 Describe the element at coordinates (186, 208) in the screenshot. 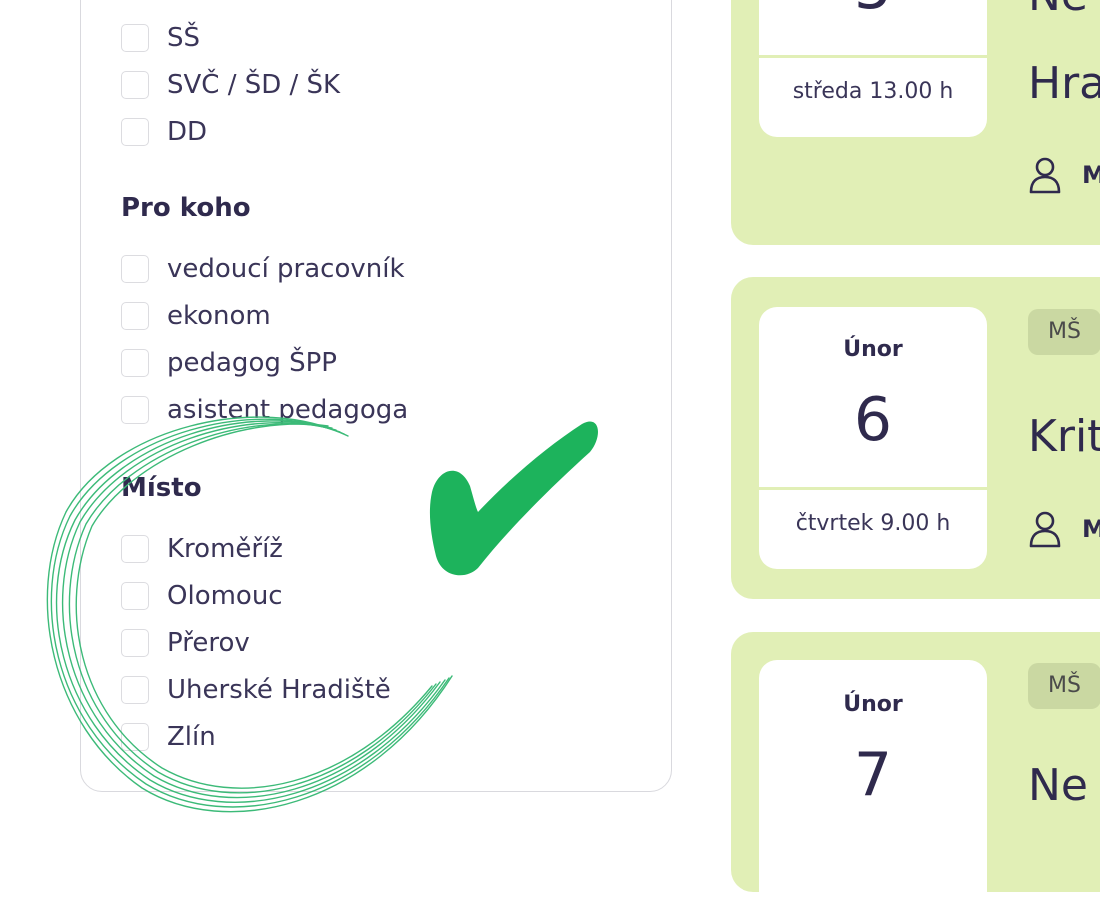

I see `filter-group-title: Pro koho` at that location.